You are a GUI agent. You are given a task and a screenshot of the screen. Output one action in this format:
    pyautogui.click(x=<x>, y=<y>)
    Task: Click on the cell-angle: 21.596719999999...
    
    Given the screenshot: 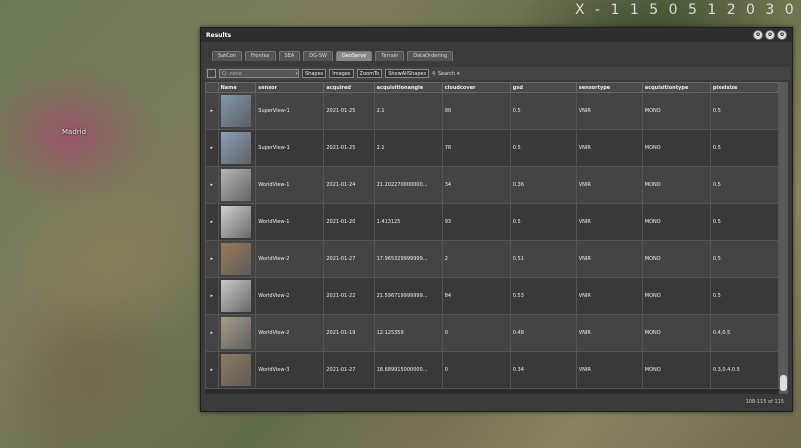 What is the action you would take?
    pyautogui.click(x=408, y=296)
    